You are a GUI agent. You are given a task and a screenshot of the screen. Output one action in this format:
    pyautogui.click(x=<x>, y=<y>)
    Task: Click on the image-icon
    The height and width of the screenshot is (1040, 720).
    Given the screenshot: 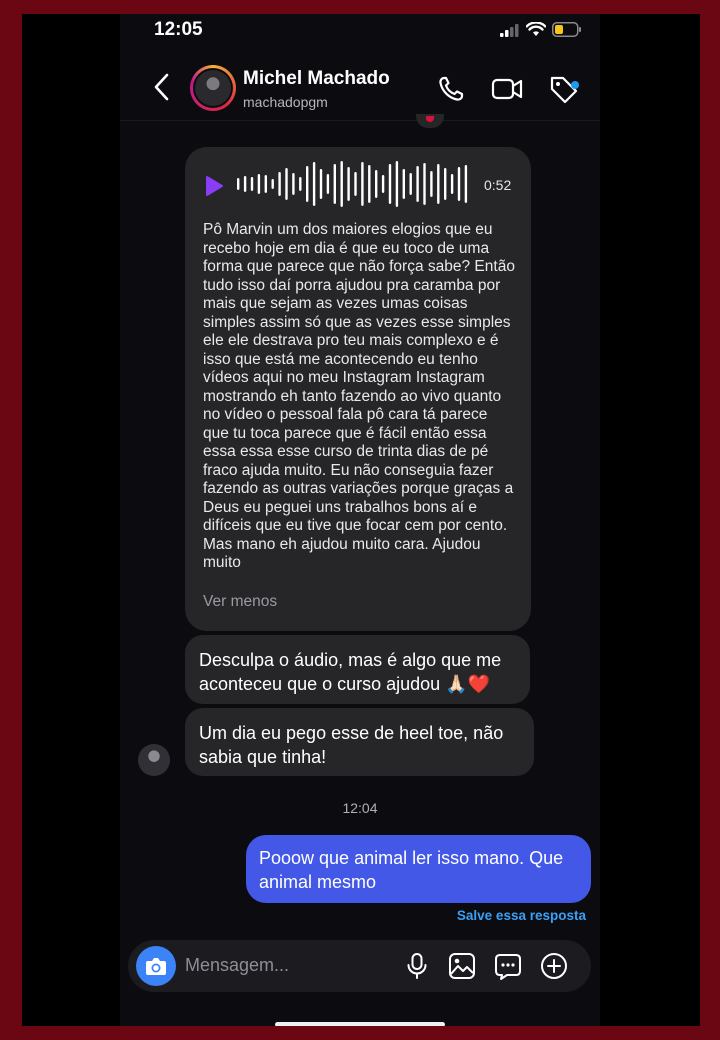 What is the action you would take?
    pyautogui.click(x=462, y=966)
    